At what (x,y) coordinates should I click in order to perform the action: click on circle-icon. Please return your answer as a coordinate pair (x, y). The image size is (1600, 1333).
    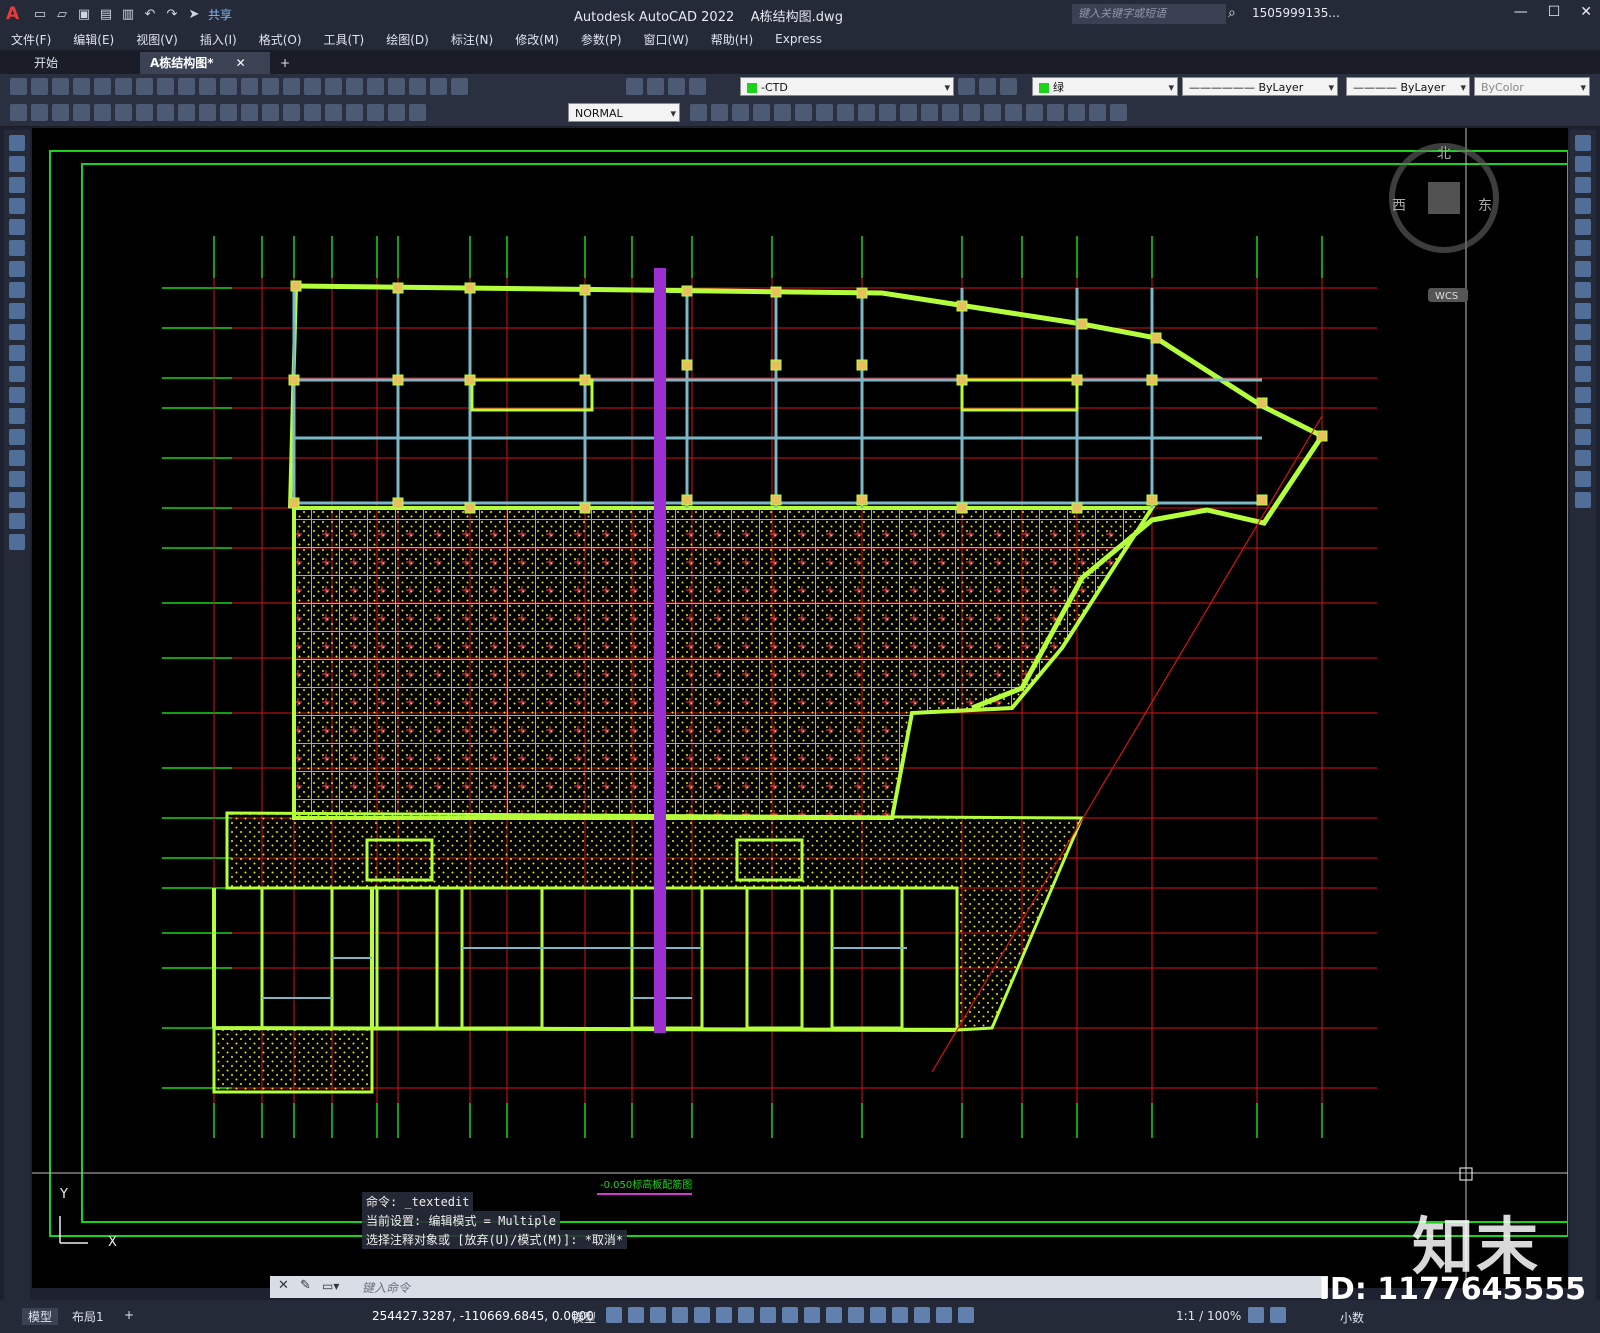
    Looking at the image, I should click on (17, 269).